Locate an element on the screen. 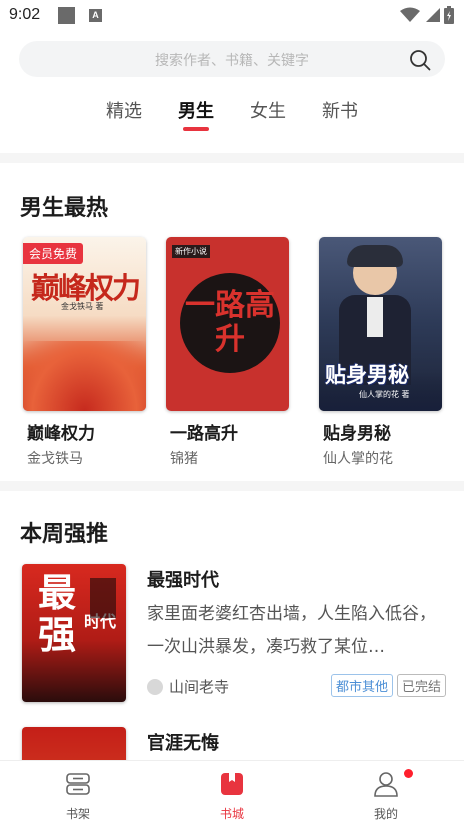  search-bar: 搜索作者、书籍、关键字 is located at coordinates (232, 59).